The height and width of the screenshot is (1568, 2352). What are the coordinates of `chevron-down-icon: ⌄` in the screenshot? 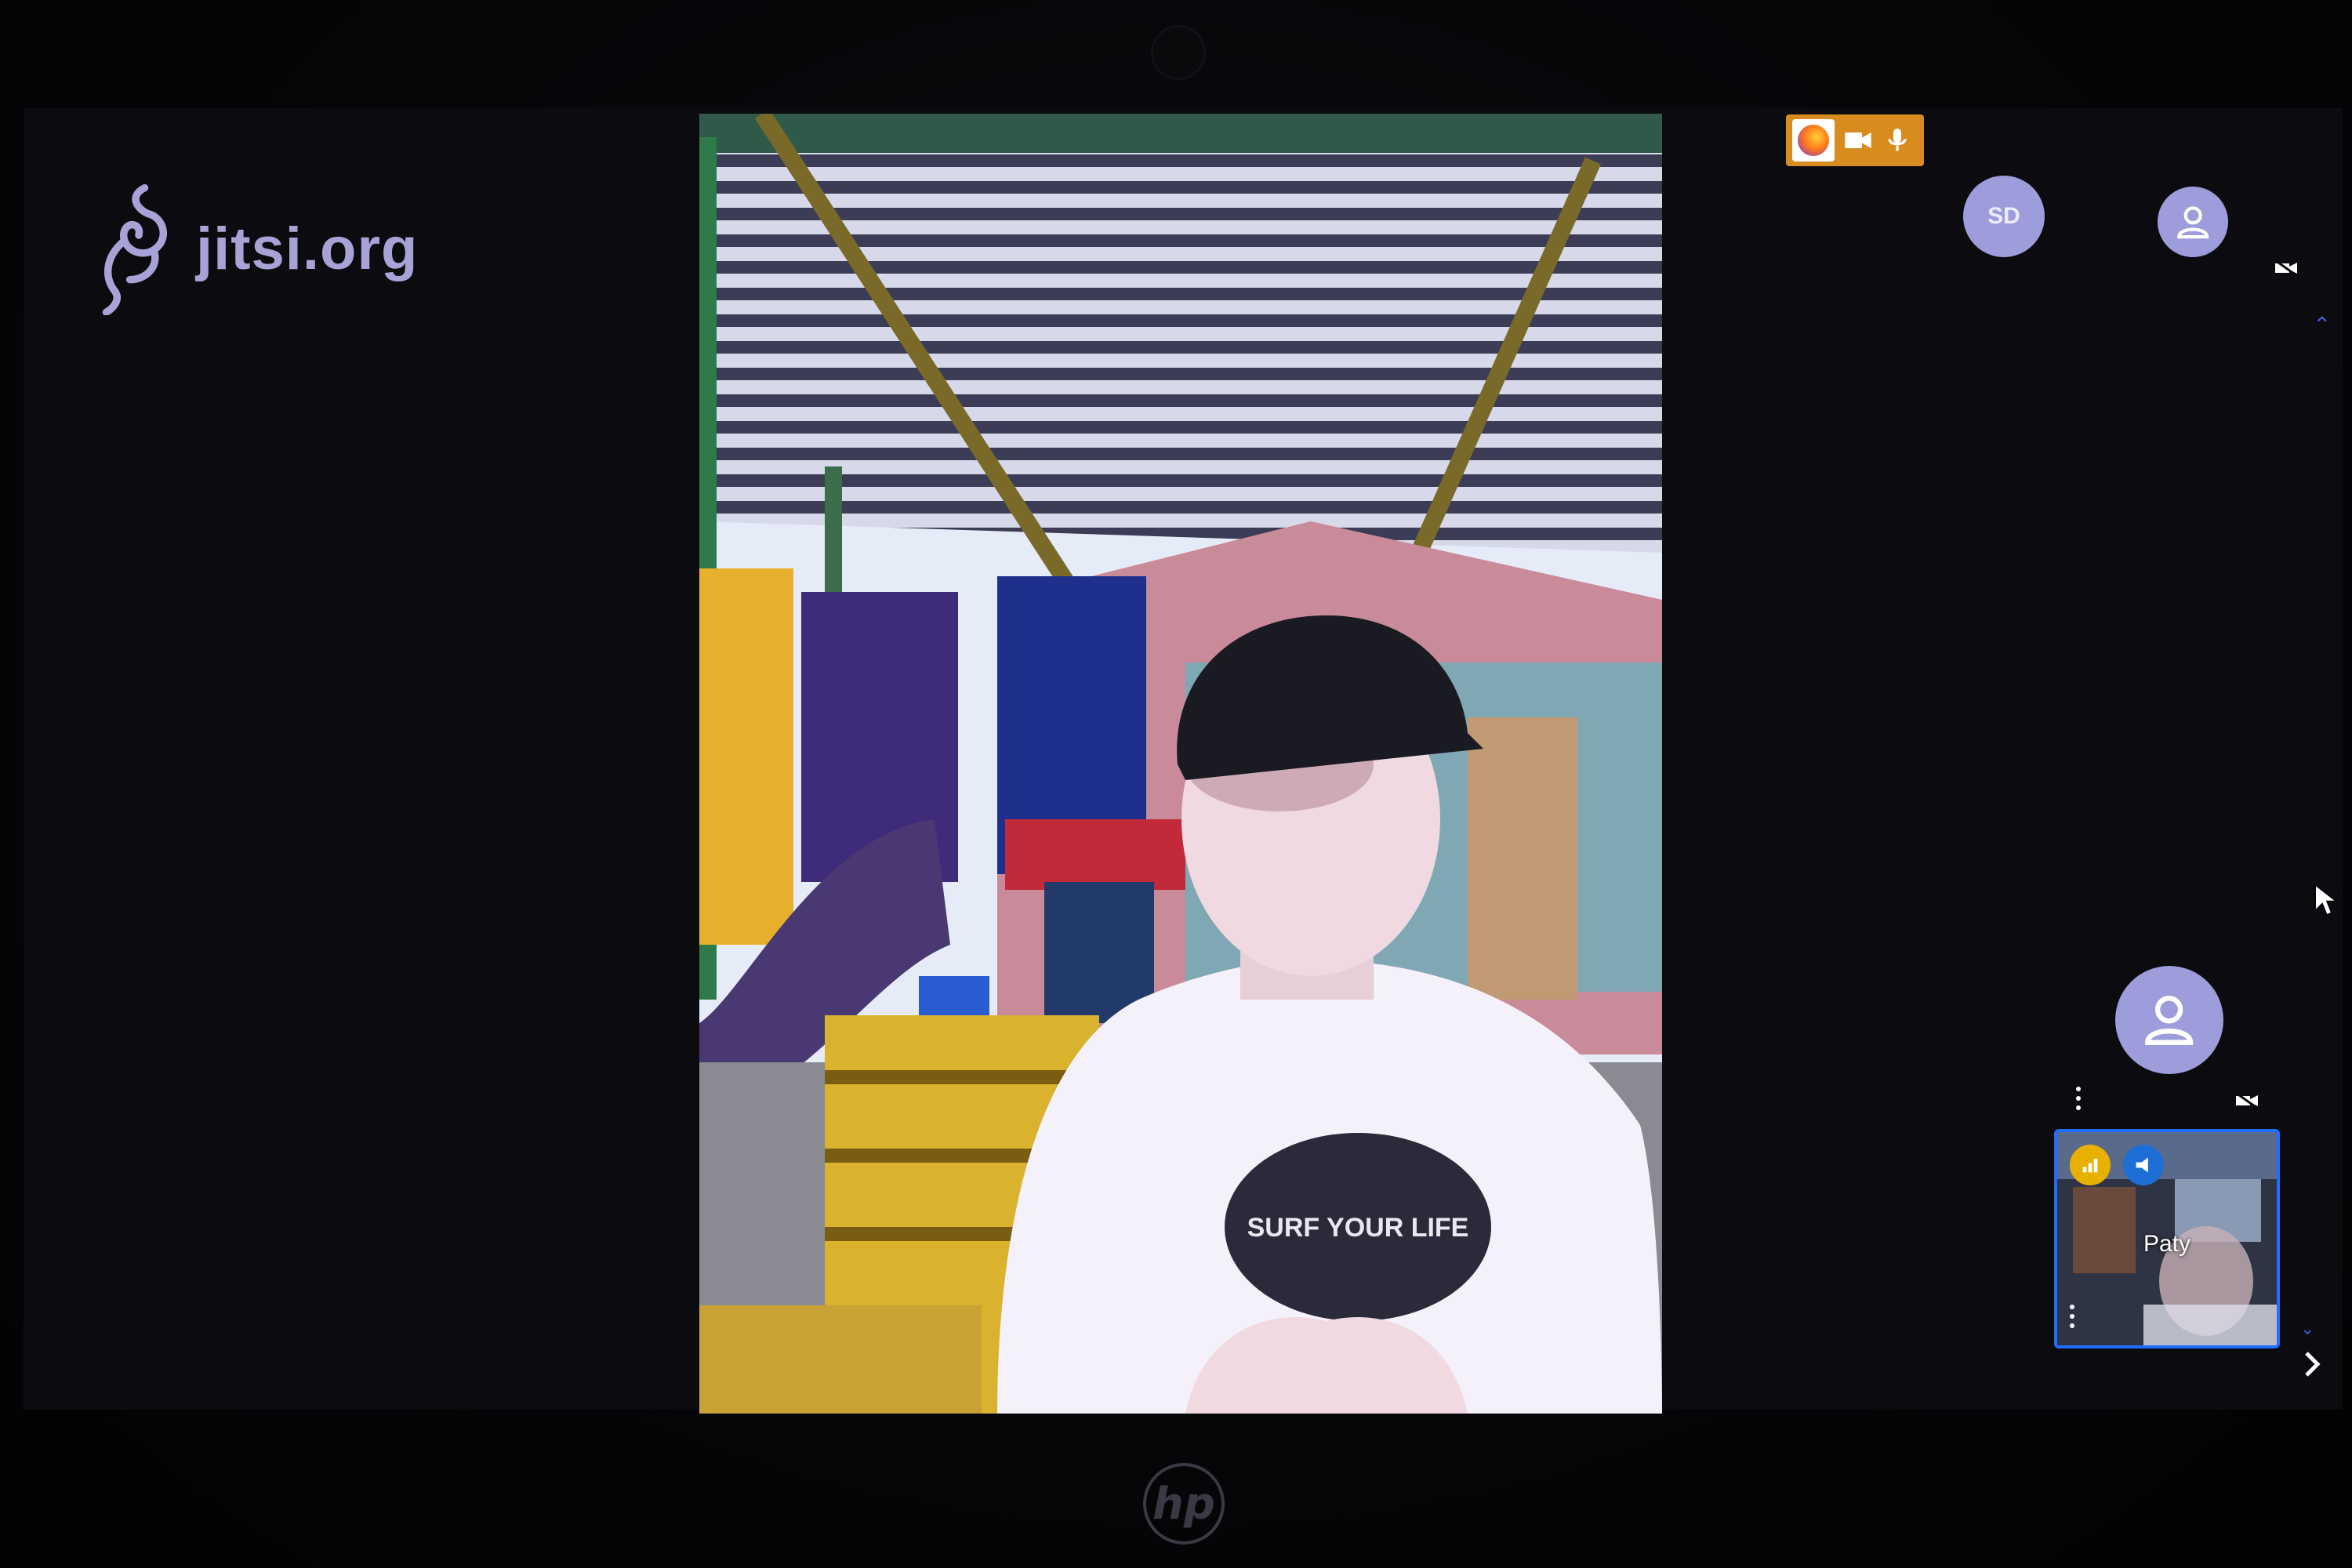 It's located at (2307, 1329).